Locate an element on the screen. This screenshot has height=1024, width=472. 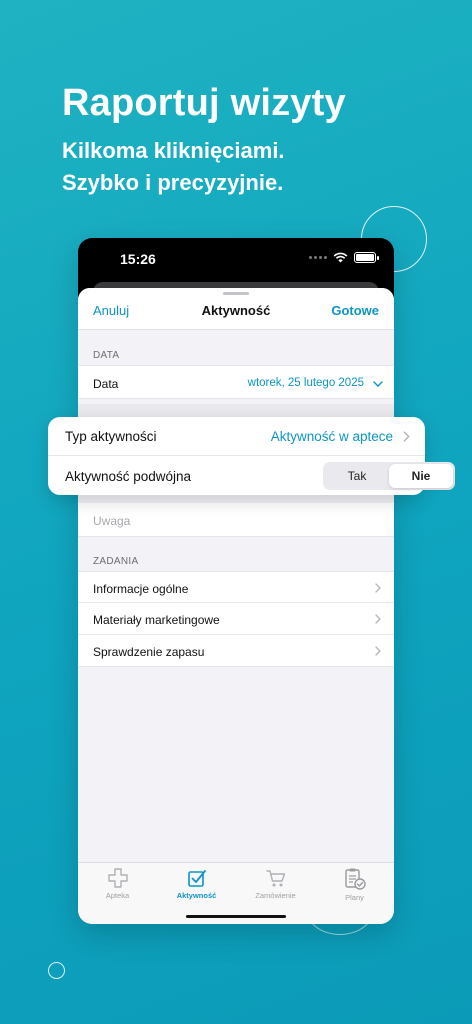
clipboard-check-icon is located at coordinates (355, 879).